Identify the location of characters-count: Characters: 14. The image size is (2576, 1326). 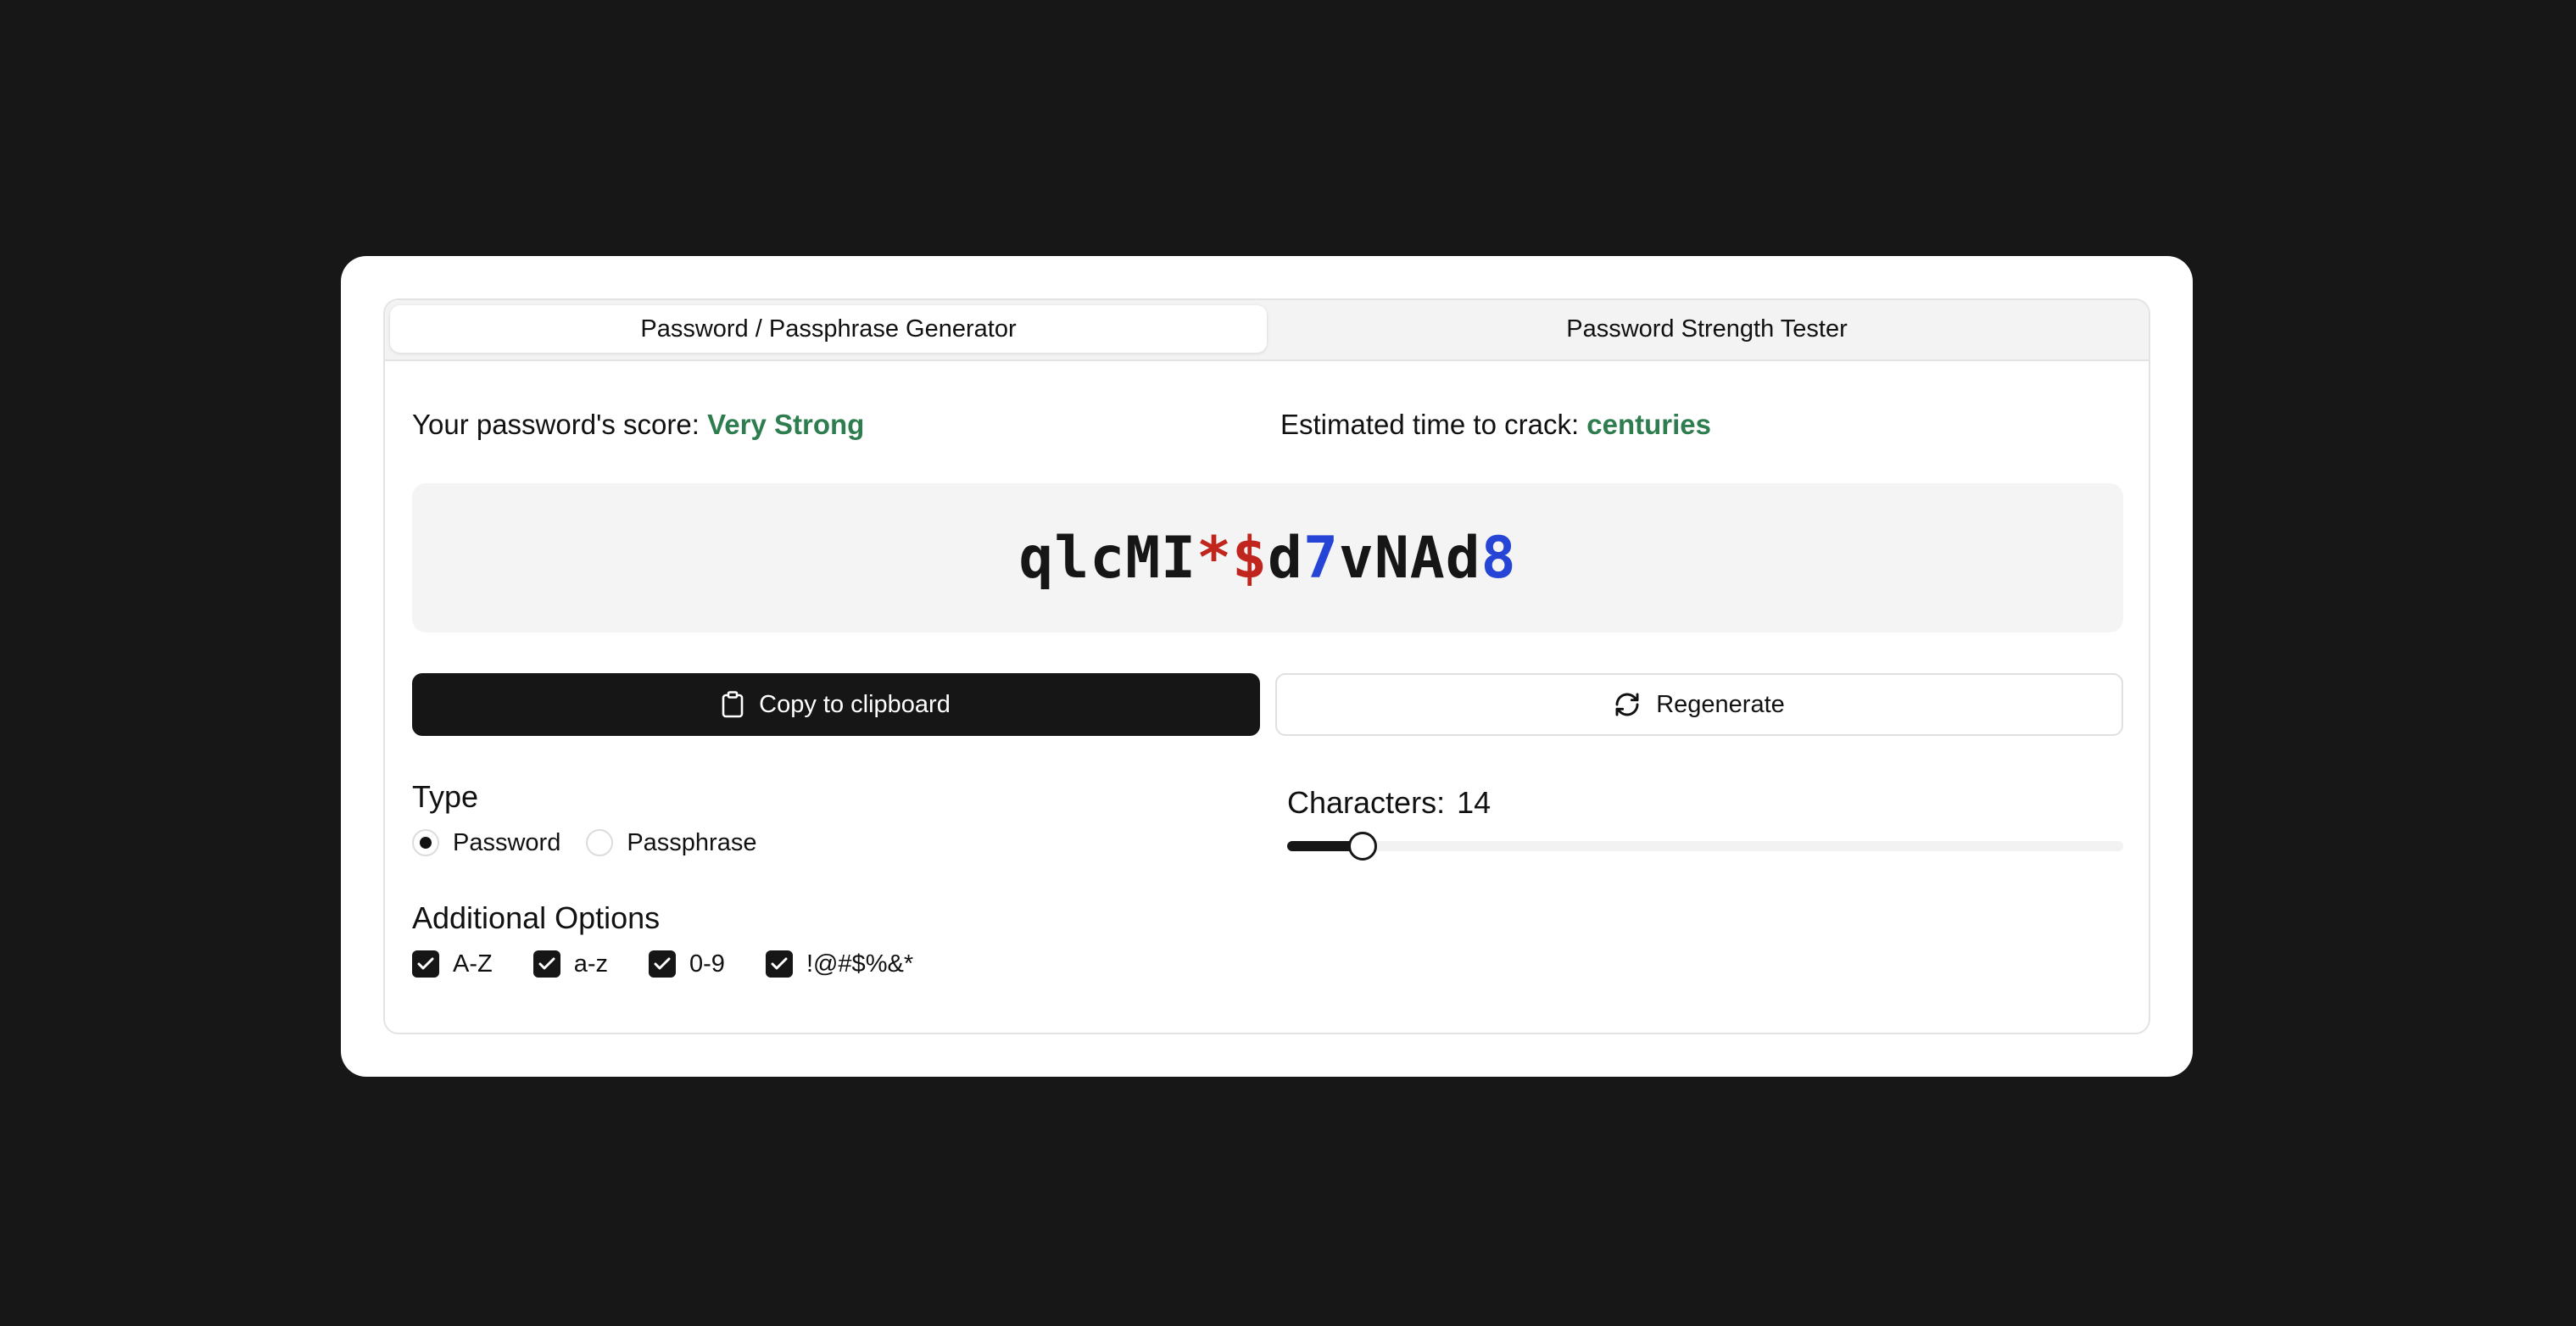
(1389, 803).